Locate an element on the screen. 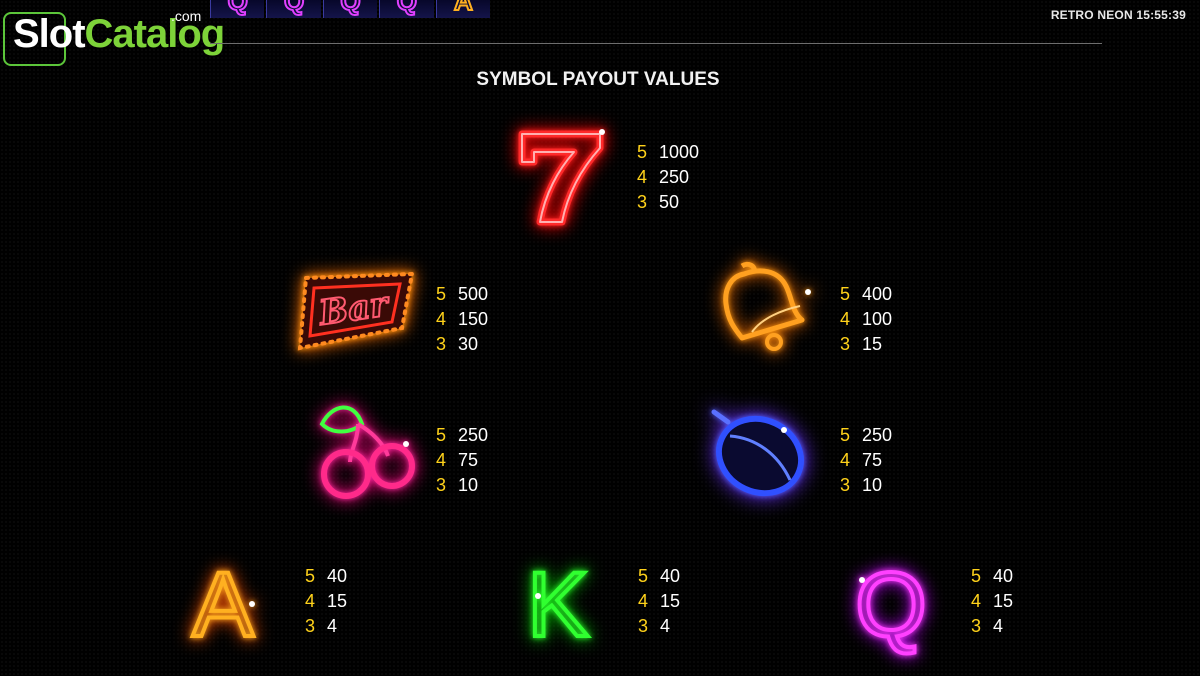  game-title-clock: RETRO NEON 15:55:39 is located at coordinates (1118, 15).